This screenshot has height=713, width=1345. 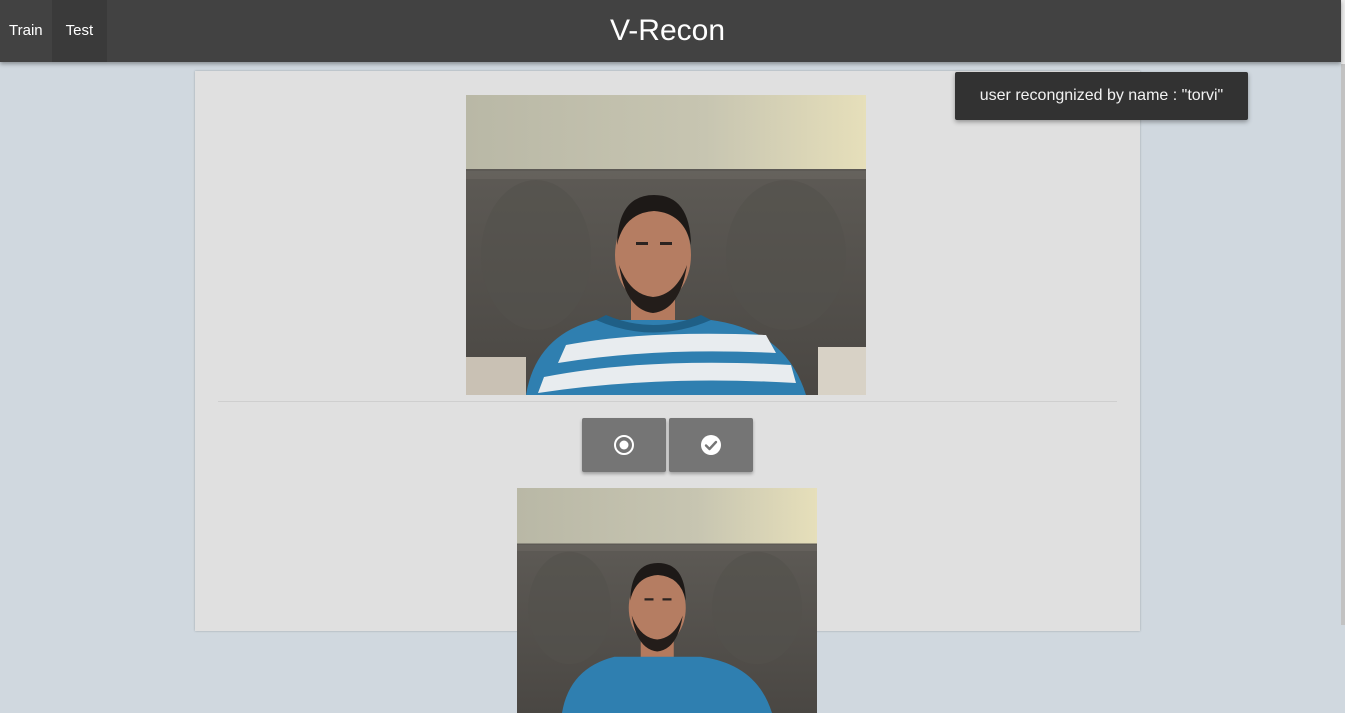 I want to click on confirm-button, so click(x=711, y=445).